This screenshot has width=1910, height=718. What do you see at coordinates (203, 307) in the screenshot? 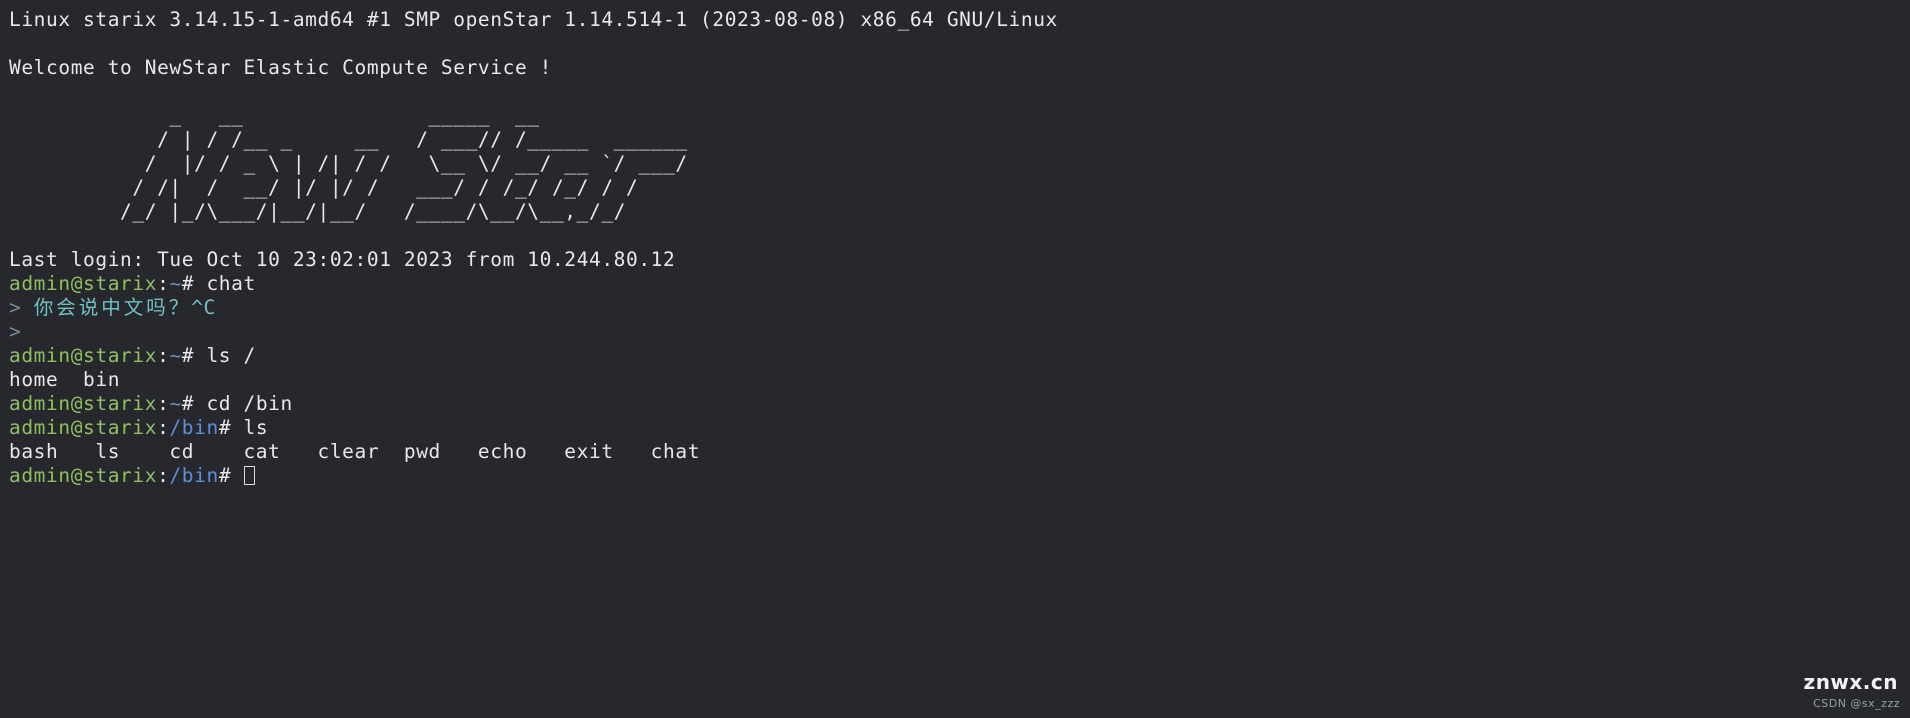
I see `chat-ctrl-c: ^C` at bounding box center [203, 307].